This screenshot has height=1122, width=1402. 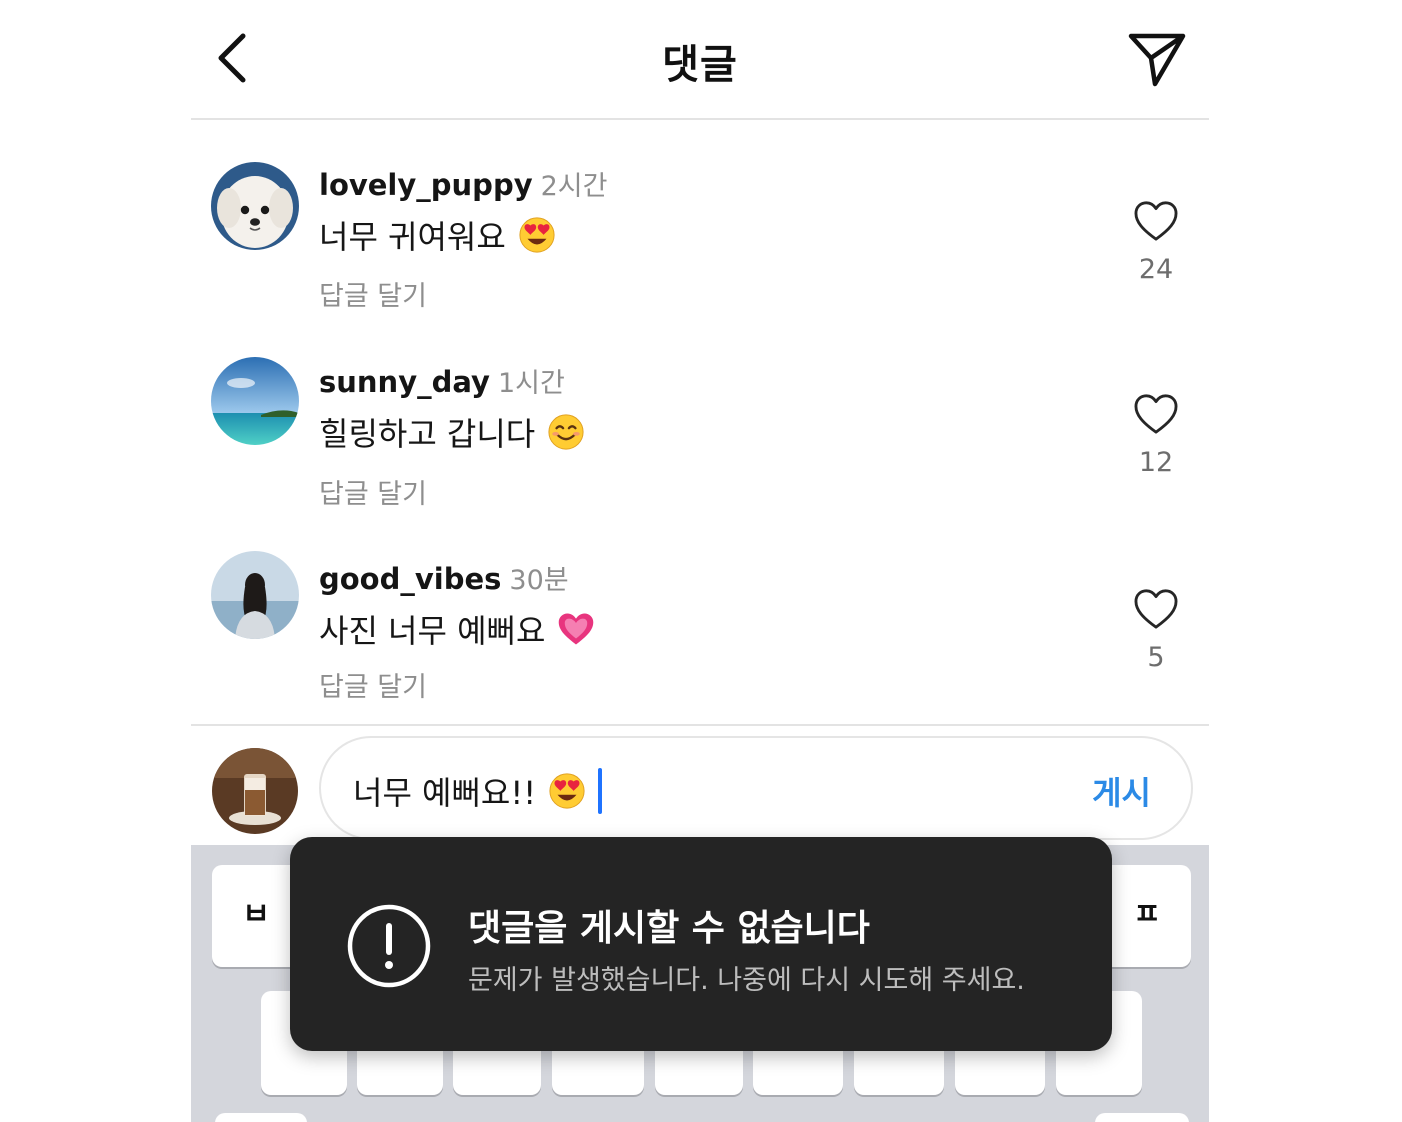 I want to click on my-avatar, so click(x=255, y=791).